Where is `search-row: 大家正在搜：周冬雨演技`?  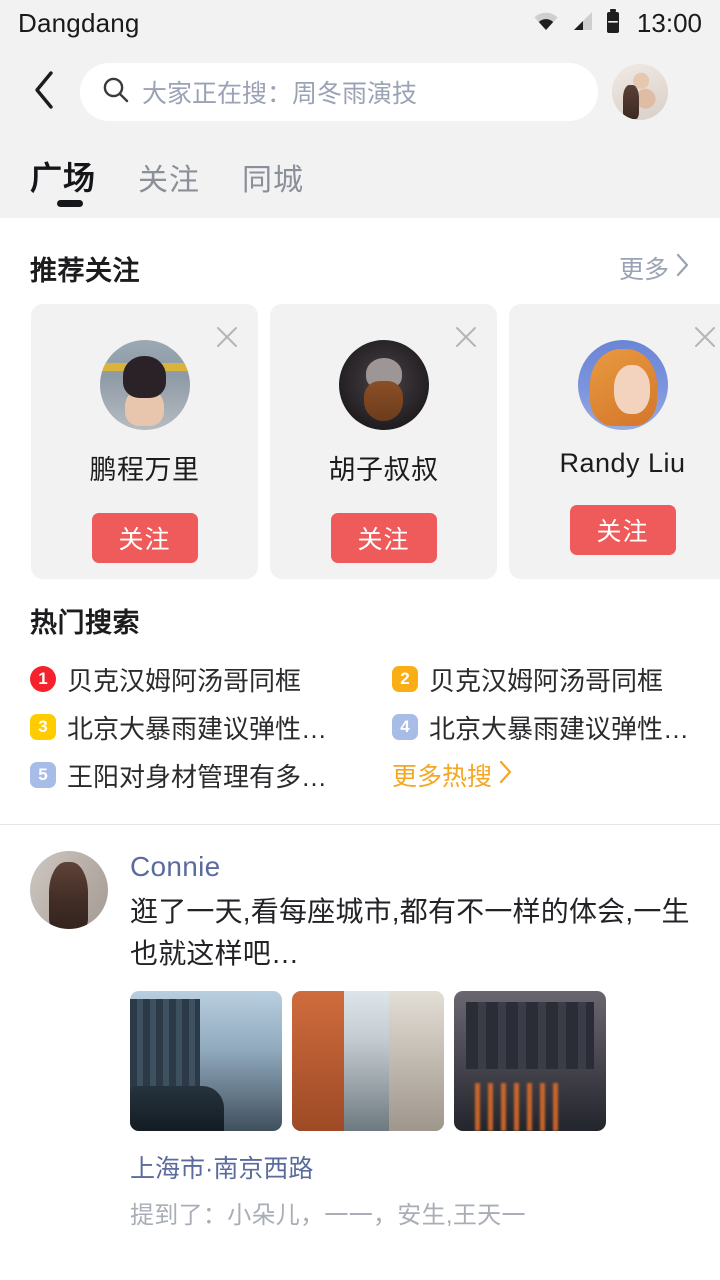
search-row: 大家正在搜：周冬雨演技 is located at coordinates (360, 92).